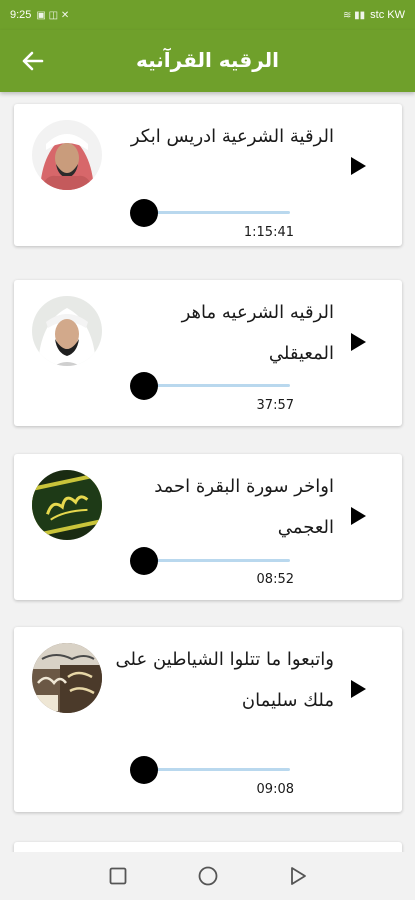  Describe the element at coordinates (21, 15) in the screenshot. I see `status-time: 9:25` at that location.